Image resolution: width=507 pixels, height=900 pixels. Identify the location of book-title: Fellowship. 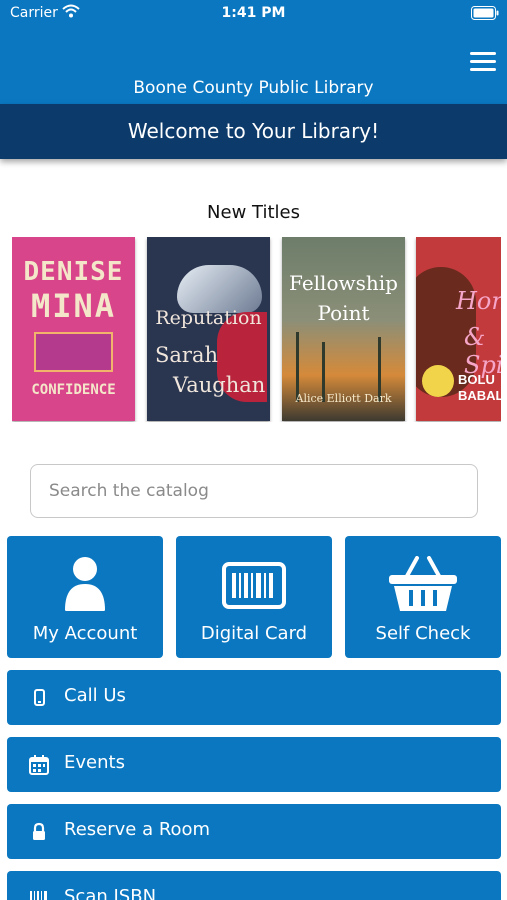
(343, 283).